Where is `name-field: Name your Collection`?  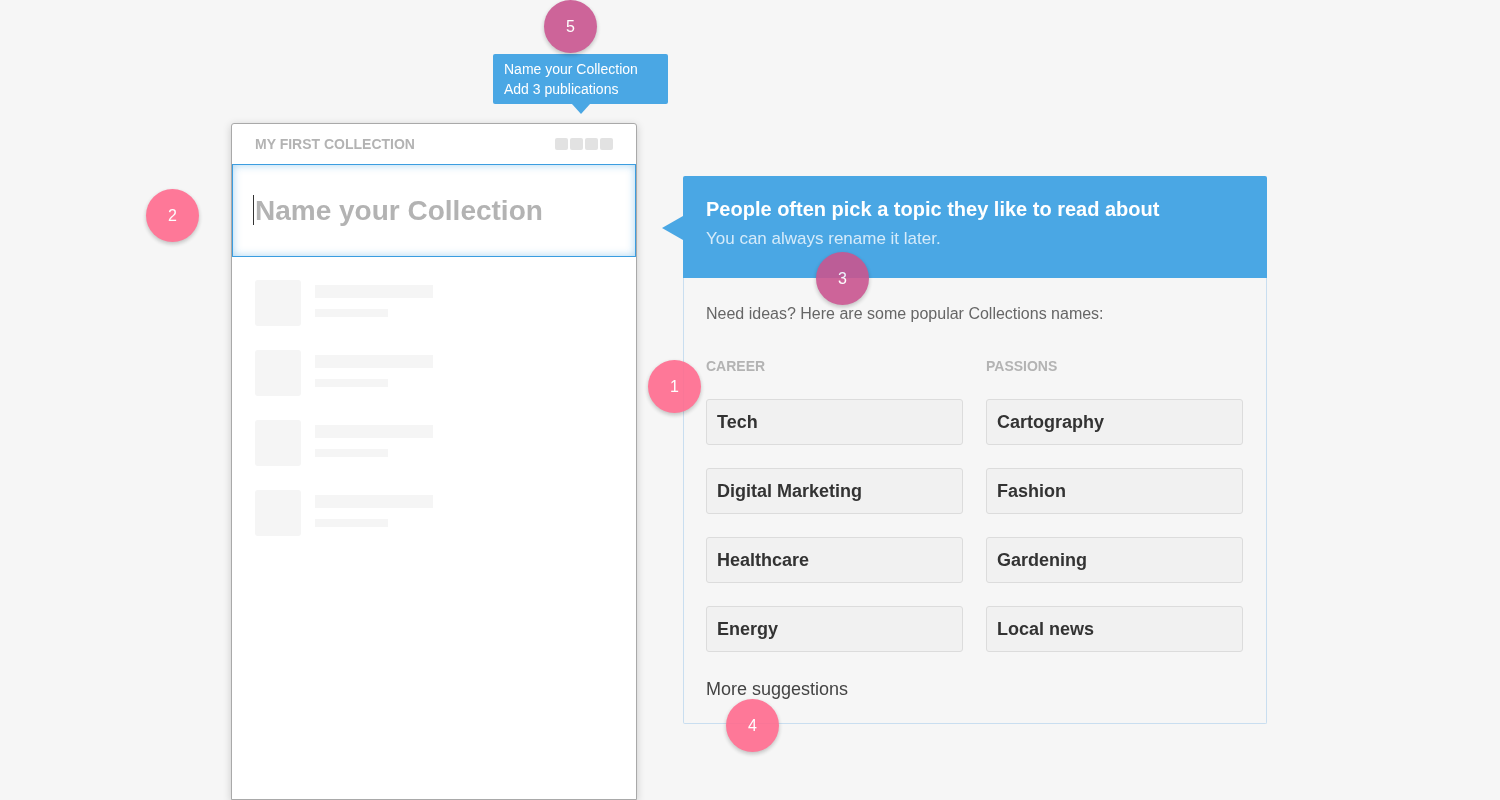 name-field: Name your Collection is located at coordinates (434, 210).